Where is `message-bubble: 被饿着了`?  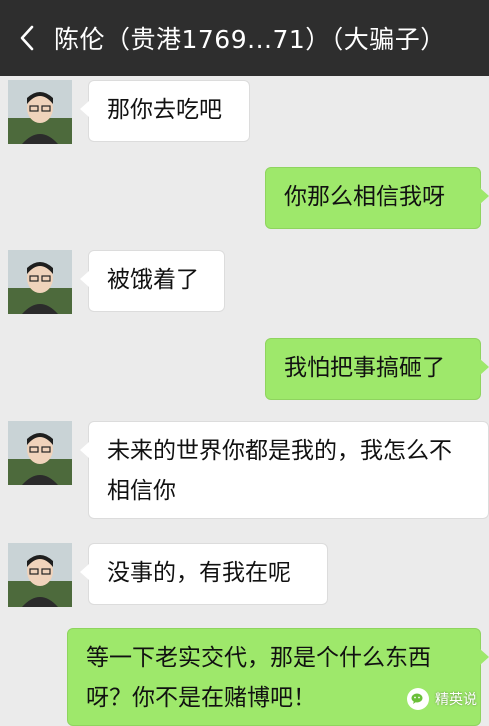 message-bubble: 被饿着了 is located at coordinates (152, 281).